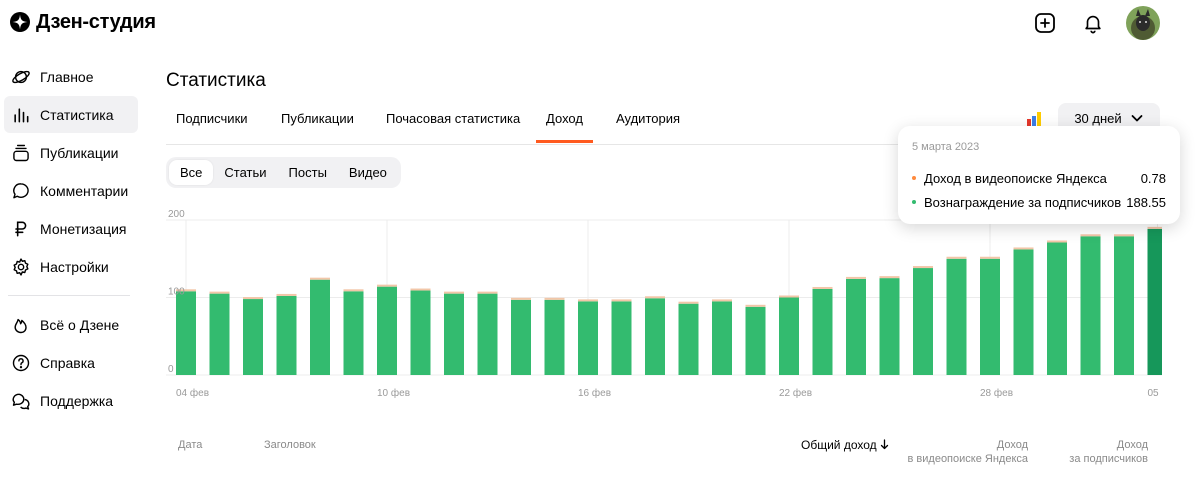 This screenshot has width=1200, height=485. I want to click on bar-chart-icon, so click(21, 115).